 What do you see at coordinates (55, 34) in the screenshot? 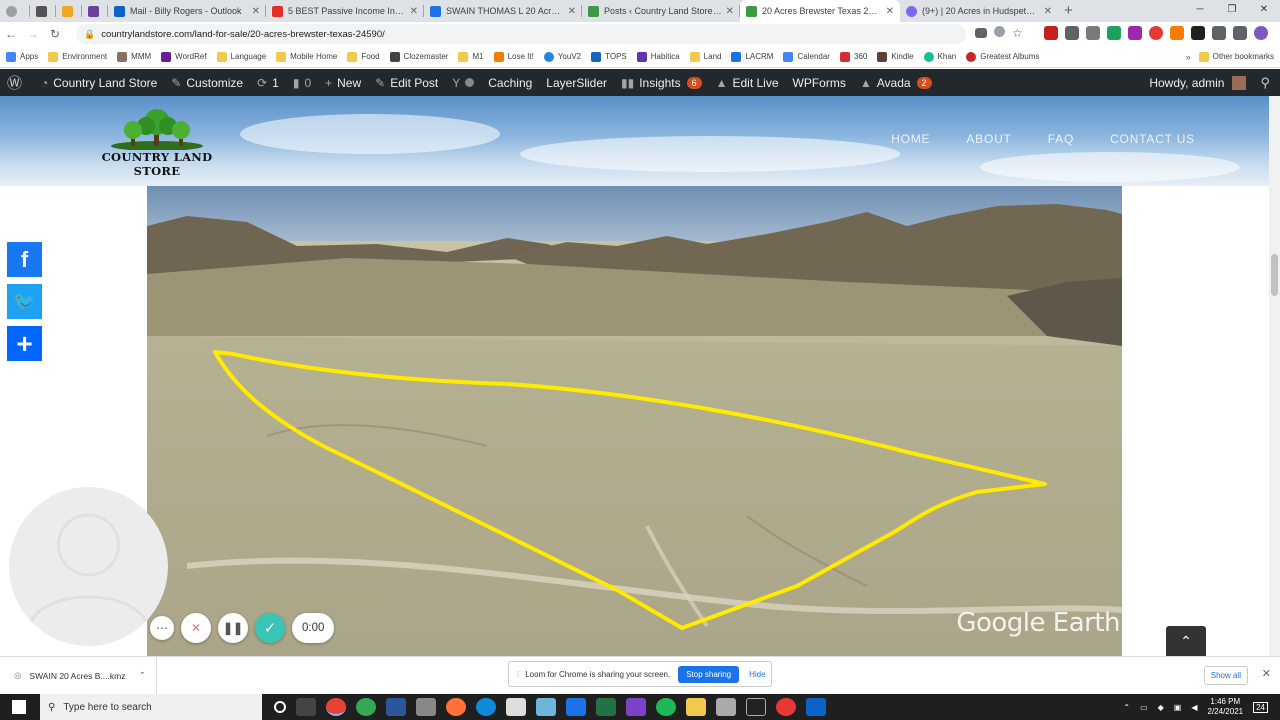
I see `reload-button: ↻` at bounding box center [55, 34].